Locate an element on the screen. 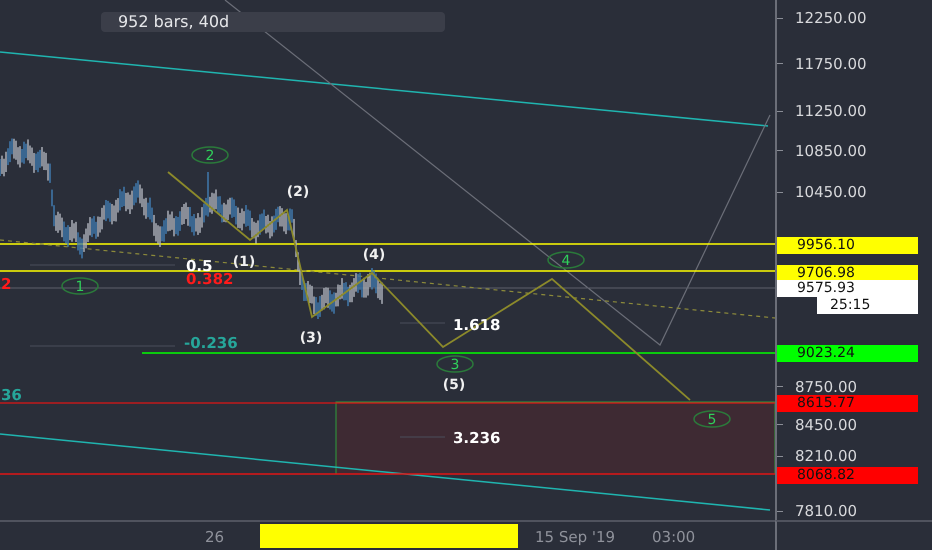 The image size is (932, 550). countdown-tag: 25:15 is located at coordinates (867, 305).